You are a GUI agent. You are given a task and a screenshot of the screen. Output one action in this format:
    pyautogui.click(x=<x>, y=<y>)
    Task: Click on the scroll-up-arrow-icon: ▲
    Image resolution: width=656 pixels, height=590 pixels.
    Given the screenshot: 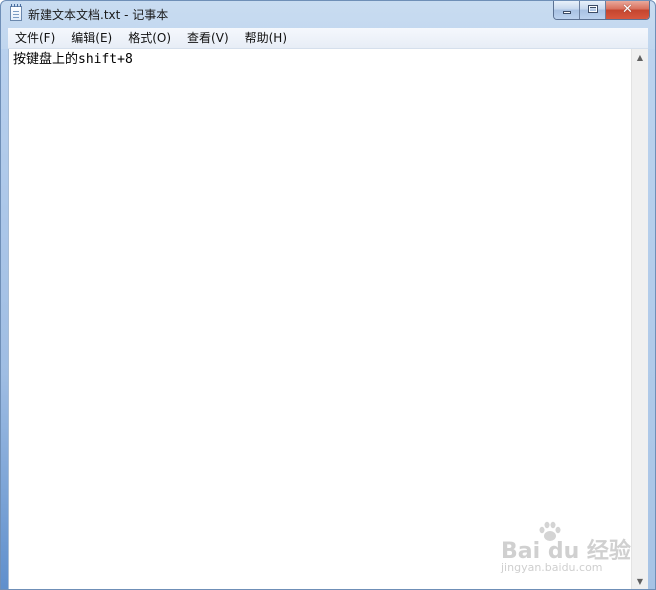 What is the action you would take?
    pyautogui.click(x=640, y=57)
    